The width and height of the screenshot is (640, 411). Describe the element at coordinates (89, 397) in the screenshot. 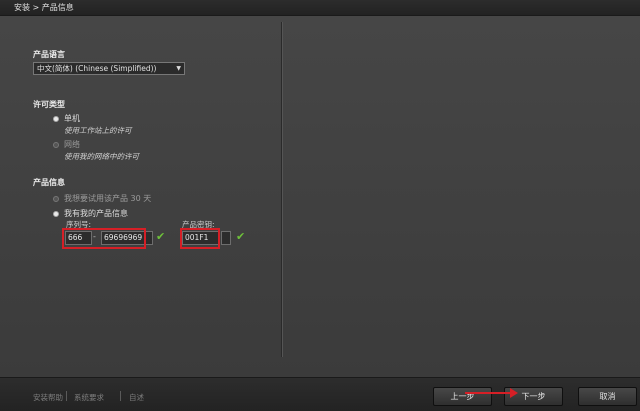

I see `system-requirements-link: 系统要求` at that location.